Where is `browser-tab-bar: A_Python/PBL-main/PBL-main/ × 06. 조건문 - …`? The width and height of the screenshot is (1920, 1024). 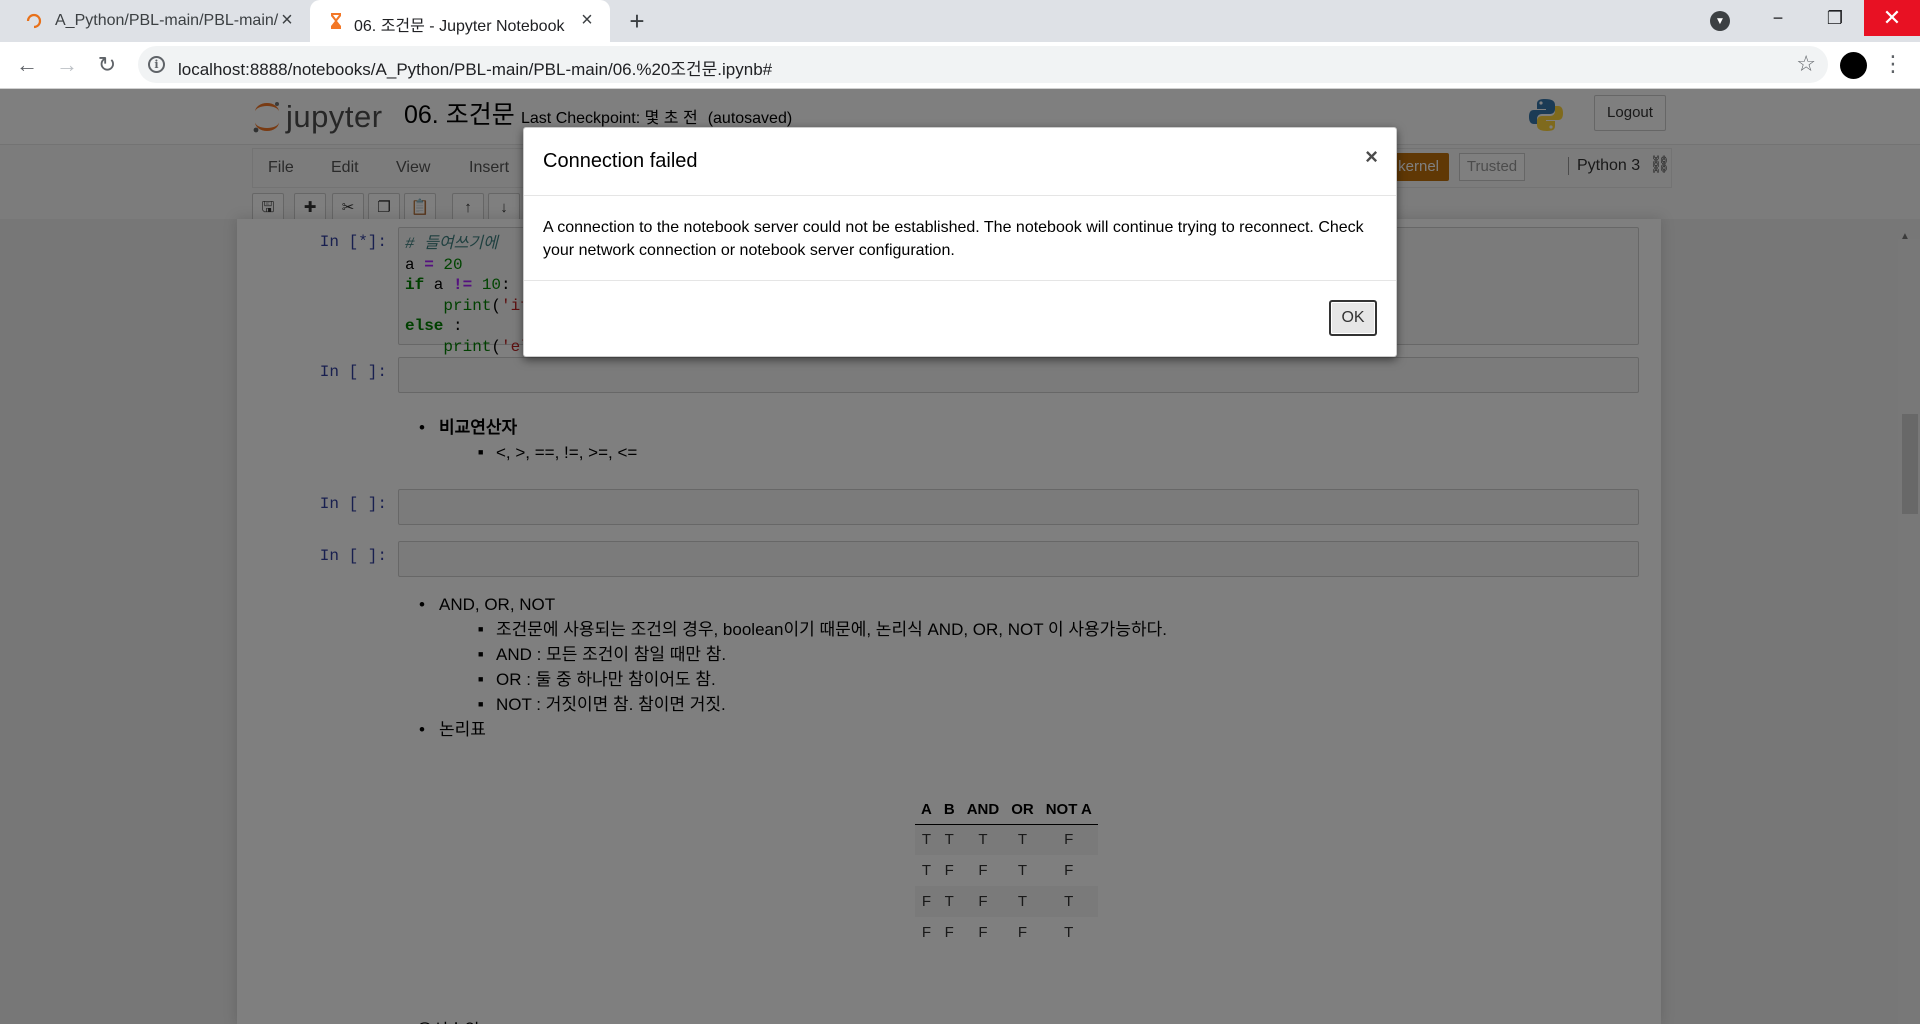
browser-tab-bar: A_Python/PBL-main/PBL-main/ × 06. 조건문 - … is located at coordinates (960, 21).